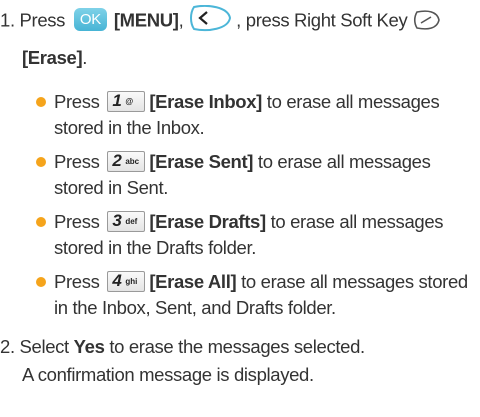  I want to click on bullet-1-line-2: stored in the Inbox., so click(129, 128).